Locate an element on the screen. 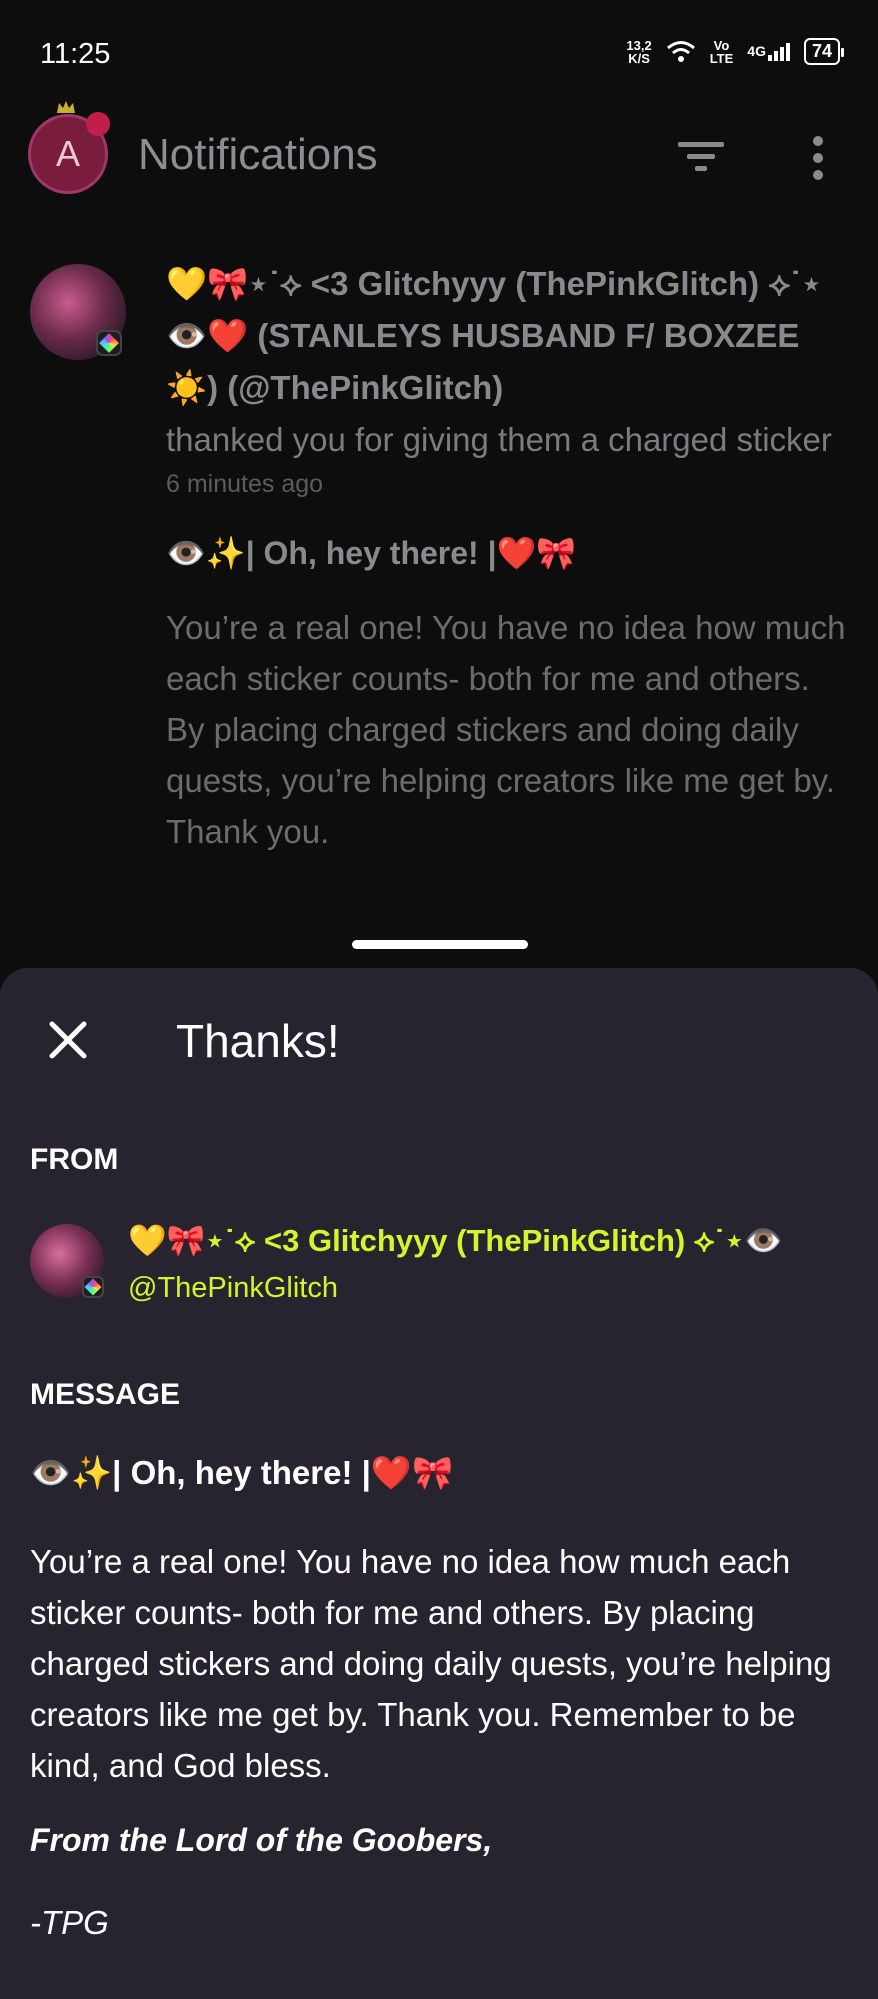 The image size is (878, 1999). battery-icon: 74 is located at coordinates (824, 51).